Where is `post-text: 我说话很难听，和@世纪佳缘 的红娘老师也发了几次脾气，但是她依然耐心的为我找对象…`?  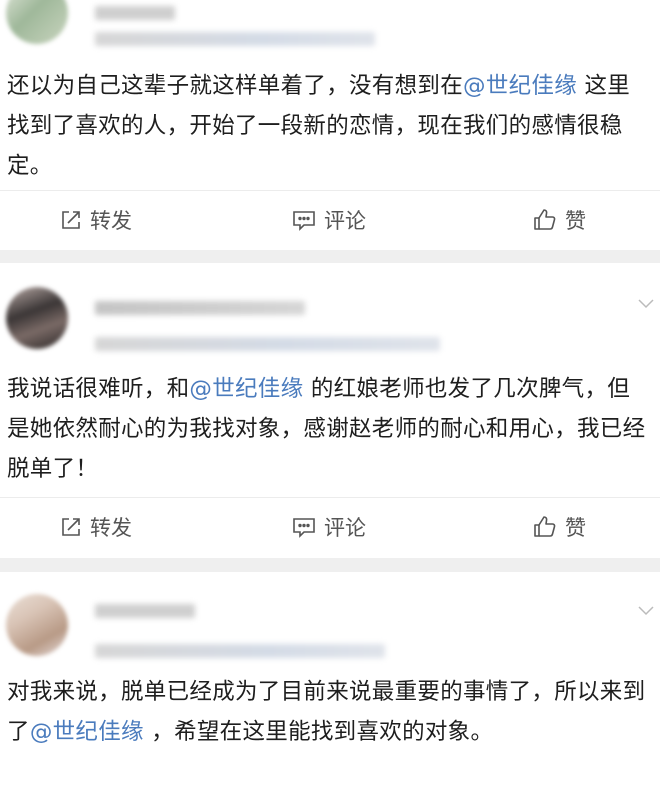
post-text: 我说话很难听，和@世纪佳缘 的红娘老师也发了几次脾气，但是她依然耐心的为我找对象… is located at coordinates (329, 429).